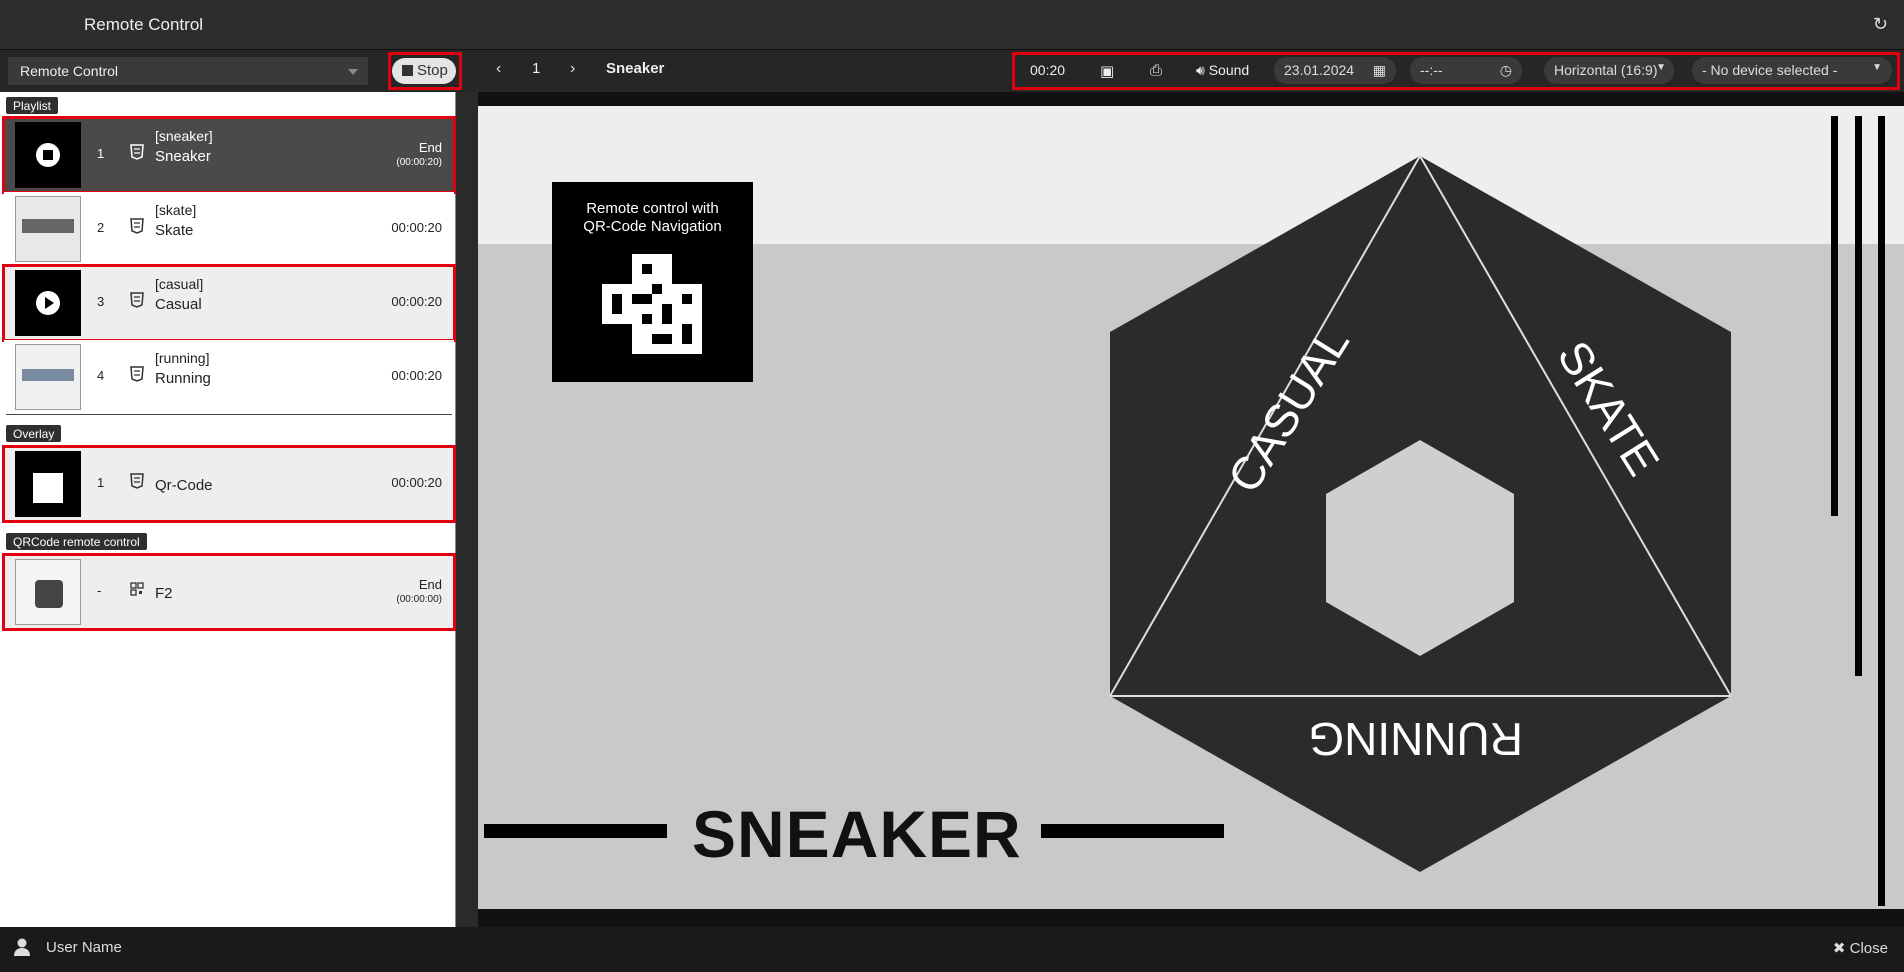 The height and width of the screenshot is (972, 1904). I want to click on qr-text-line1: Remote control with, so click(652, 208).